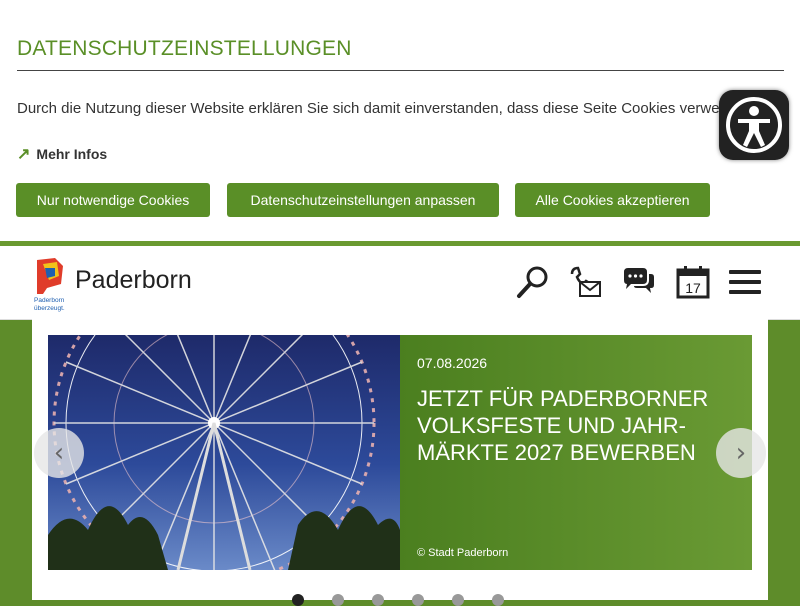 The width and height of the screenshot is (800, 606). Describe the element at coordinates (693, 288) in the screenshot. I see `calendar-day: 17` at that location.